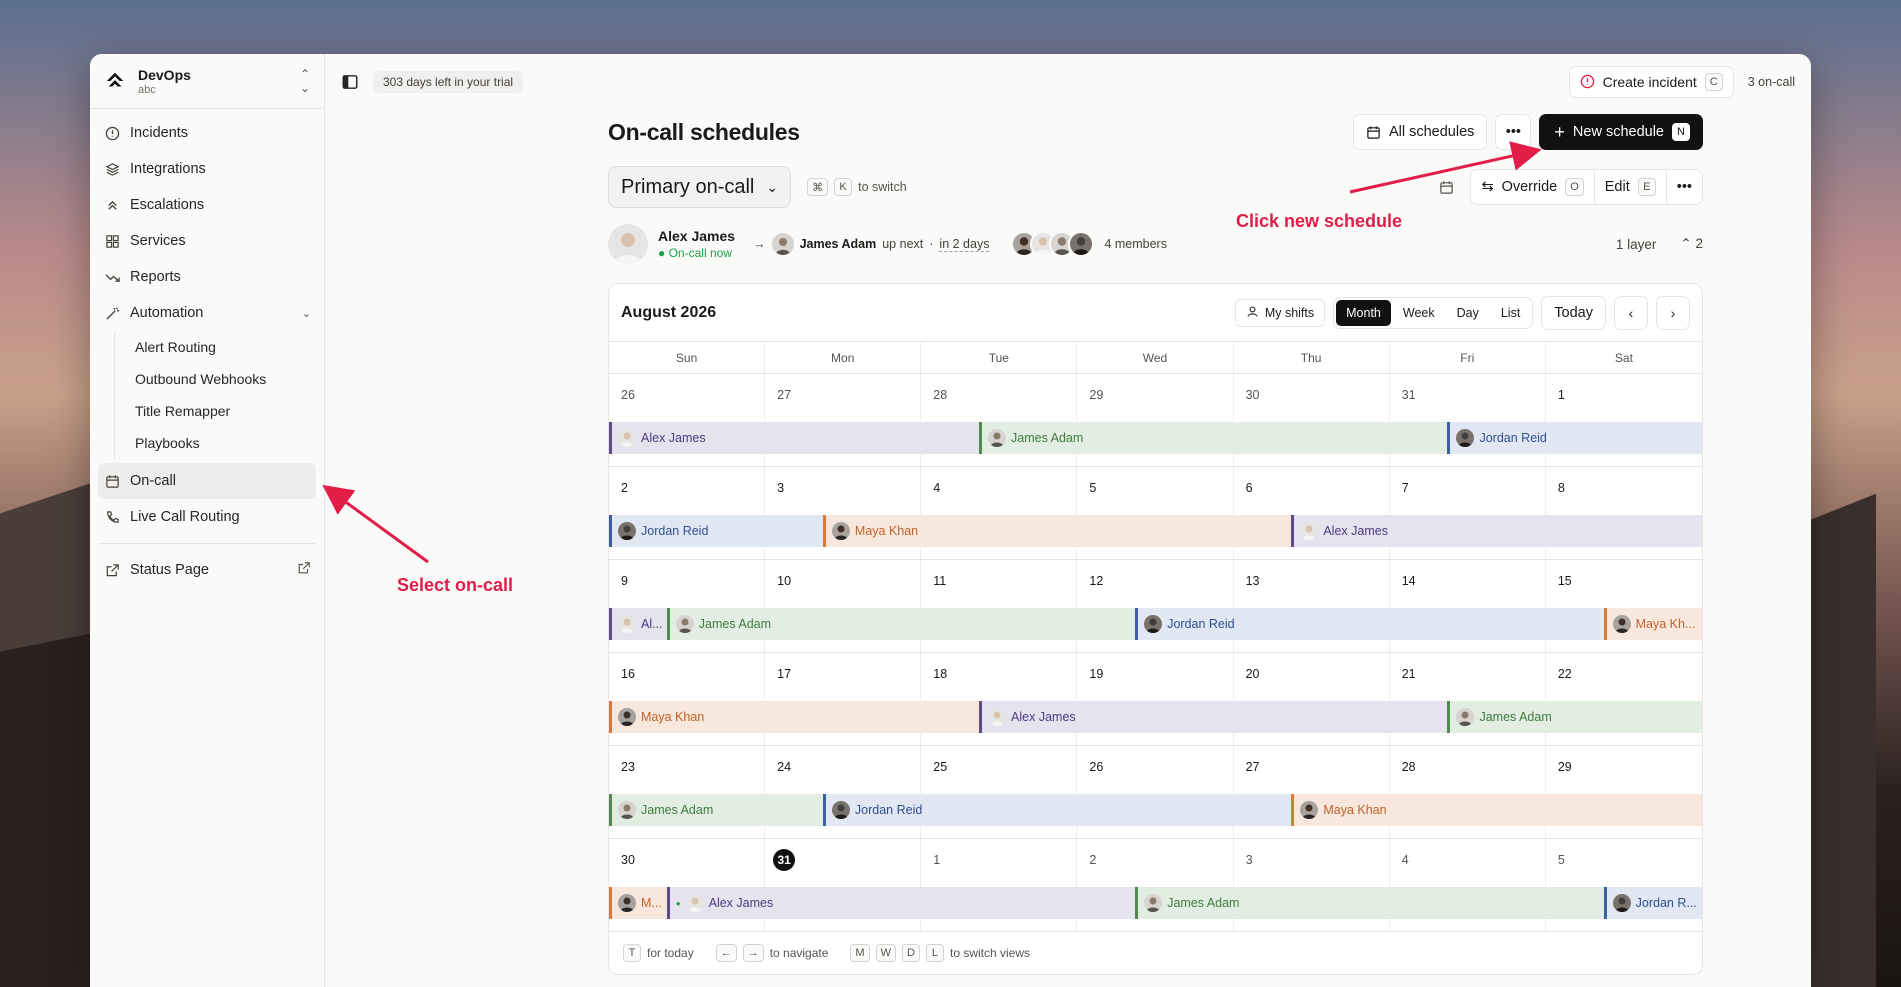 This screenshot has width=1901, height=987. I want to click on sidebar-item-label: Integrations, so click(168, 169).